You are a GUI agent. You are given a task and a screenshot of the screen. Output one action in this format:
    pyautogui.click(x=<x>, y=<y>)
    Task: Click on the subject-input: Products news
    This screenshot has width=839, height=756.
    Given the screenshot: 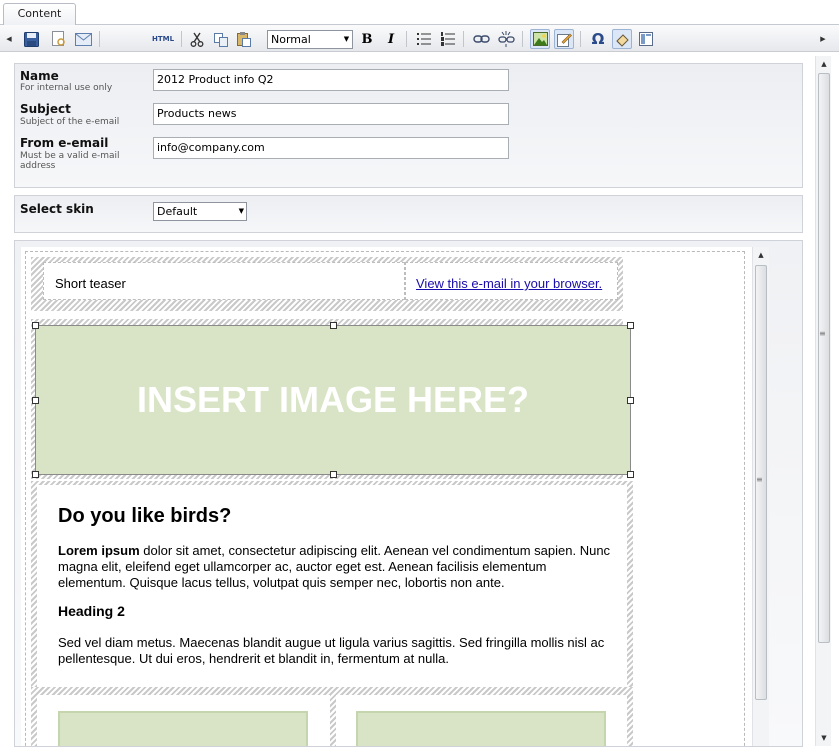 What is the action you would take?
    pyautogui.click(x=331, y=114)
    